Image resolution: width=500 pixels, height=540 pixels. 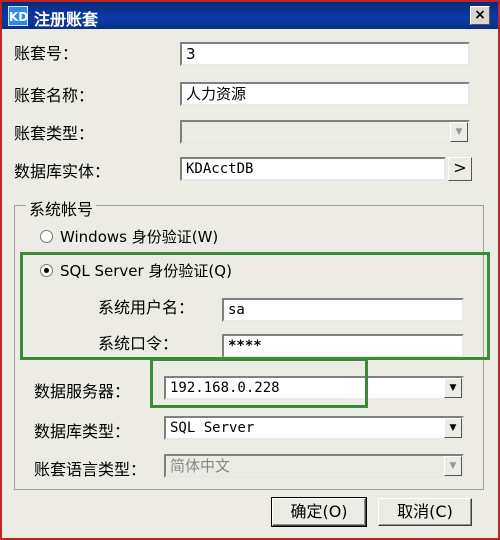 I want to click on window-title: 注册账套, so click(x=66, y=19).